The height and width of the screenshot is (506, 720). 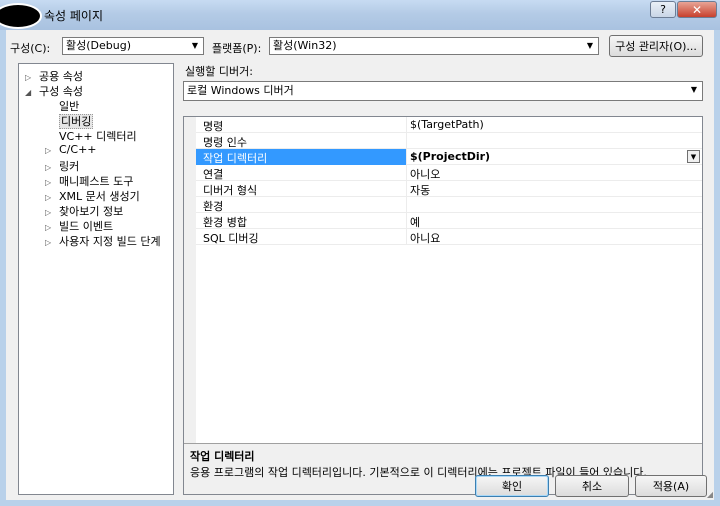 What do you see at coordinates (71, 149) in the screenshot?
I see `tree-item-c-cpp: ▷ C/C++` at bounding box center [71, 149].